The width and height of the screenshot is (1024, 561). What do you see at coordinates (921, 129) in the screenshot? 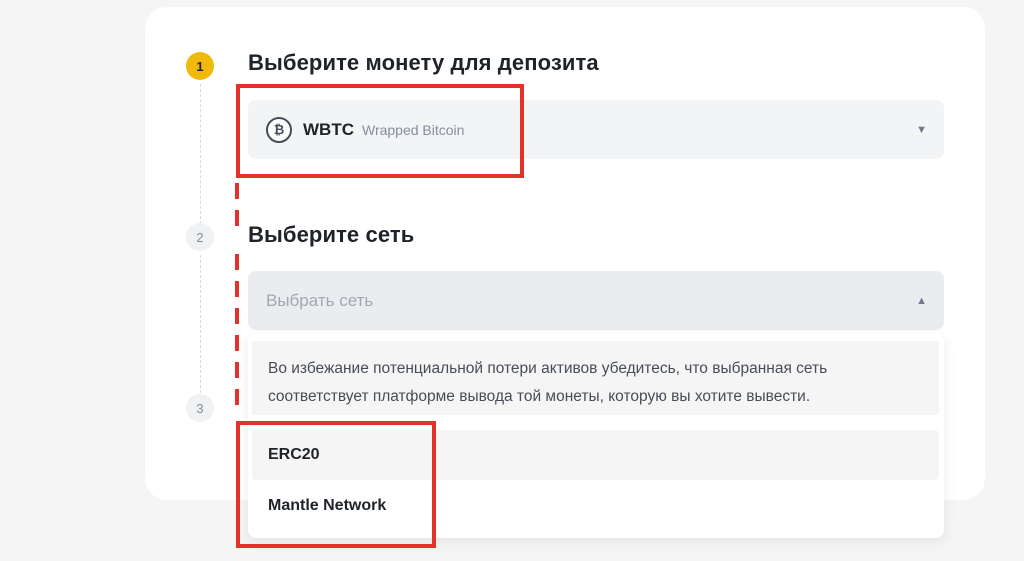
I see `caret-down-icon: ▼` at bounding box center [921, 129].